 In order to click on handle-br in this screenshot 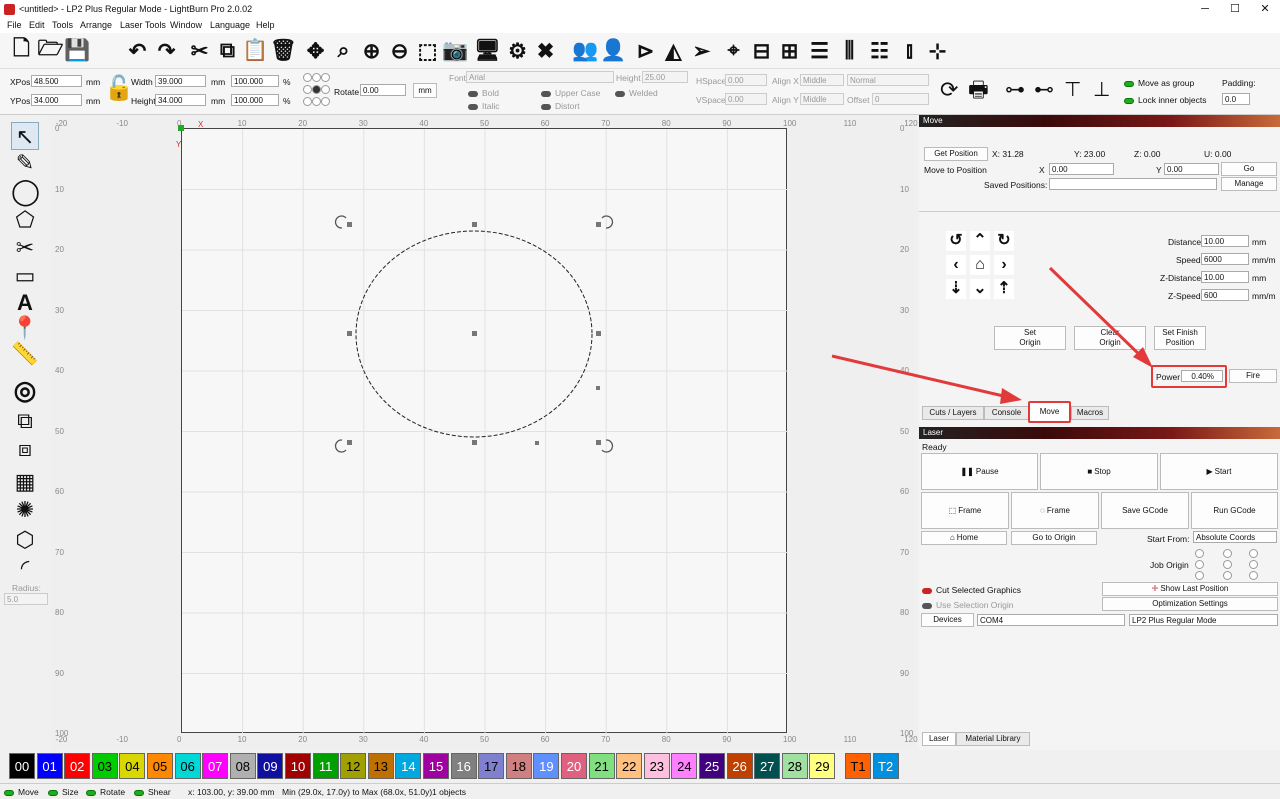, I will do `click(598, 442)`.